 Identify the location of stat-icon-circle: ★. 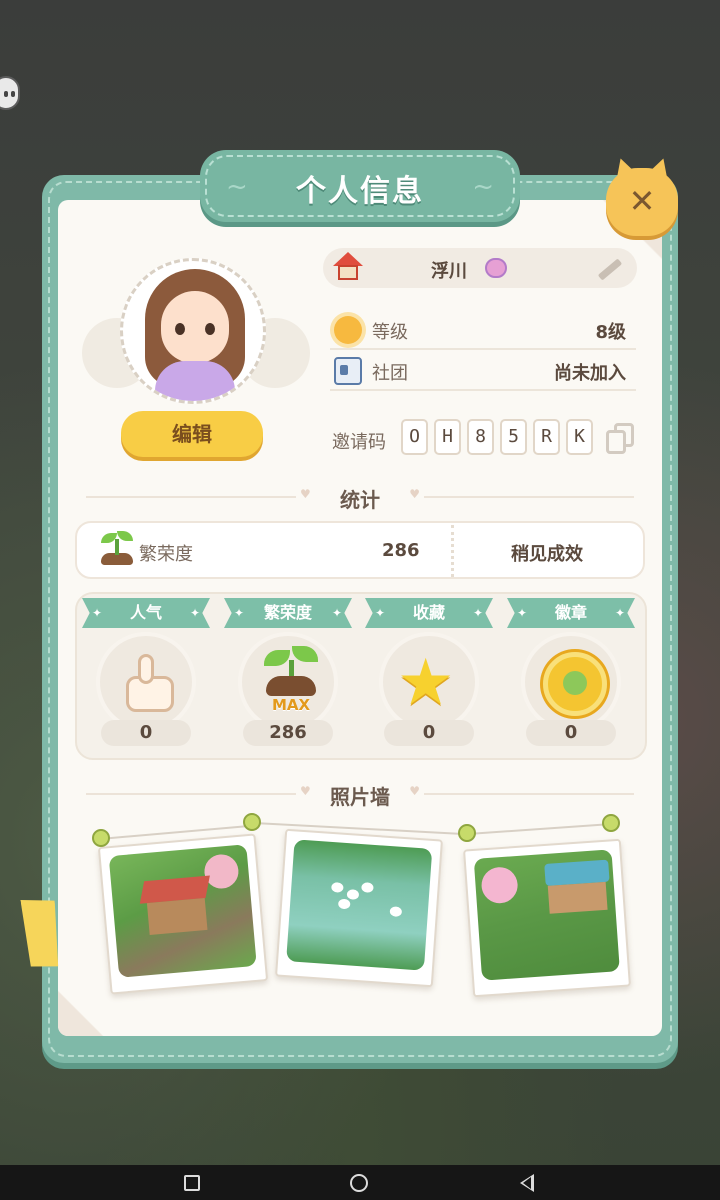
(429, 682).